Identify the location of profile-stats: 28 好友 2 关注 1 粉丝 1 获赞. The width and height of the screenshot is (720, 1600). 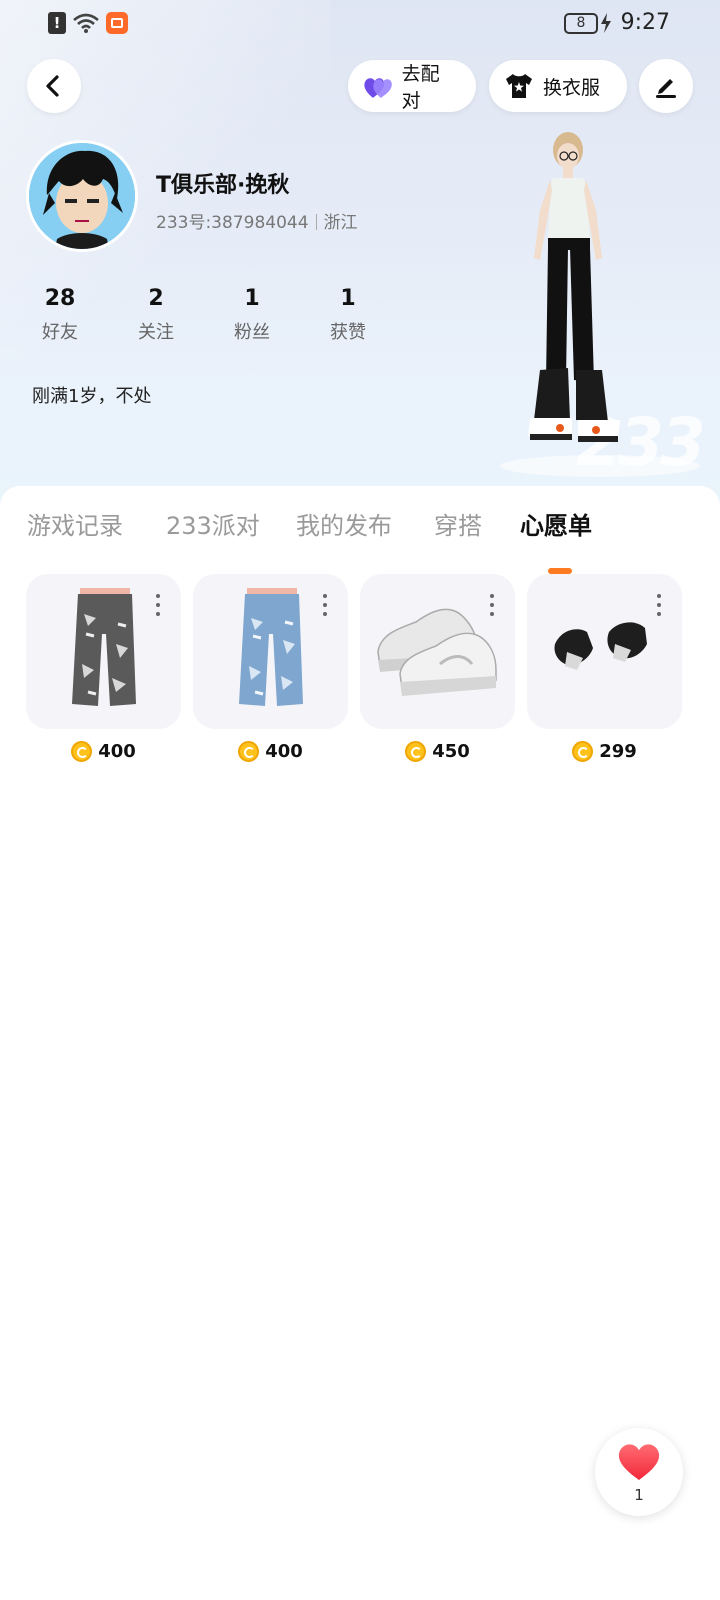
(210, 316).